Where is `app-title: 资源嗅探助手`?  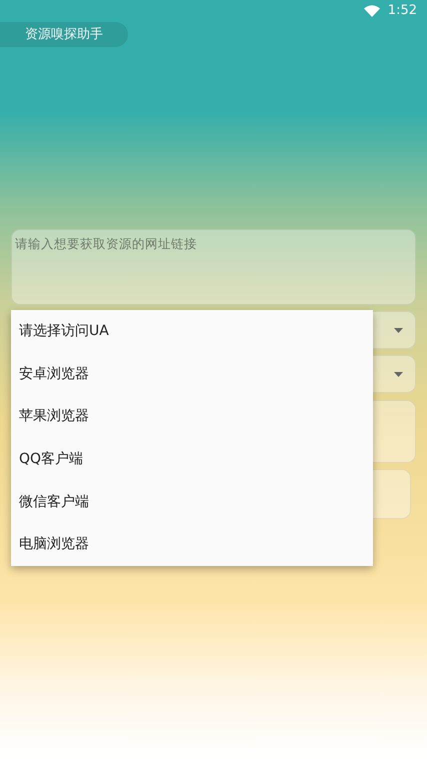
app-title: 资源嗅探助手 is located at coordinates (64, 34).